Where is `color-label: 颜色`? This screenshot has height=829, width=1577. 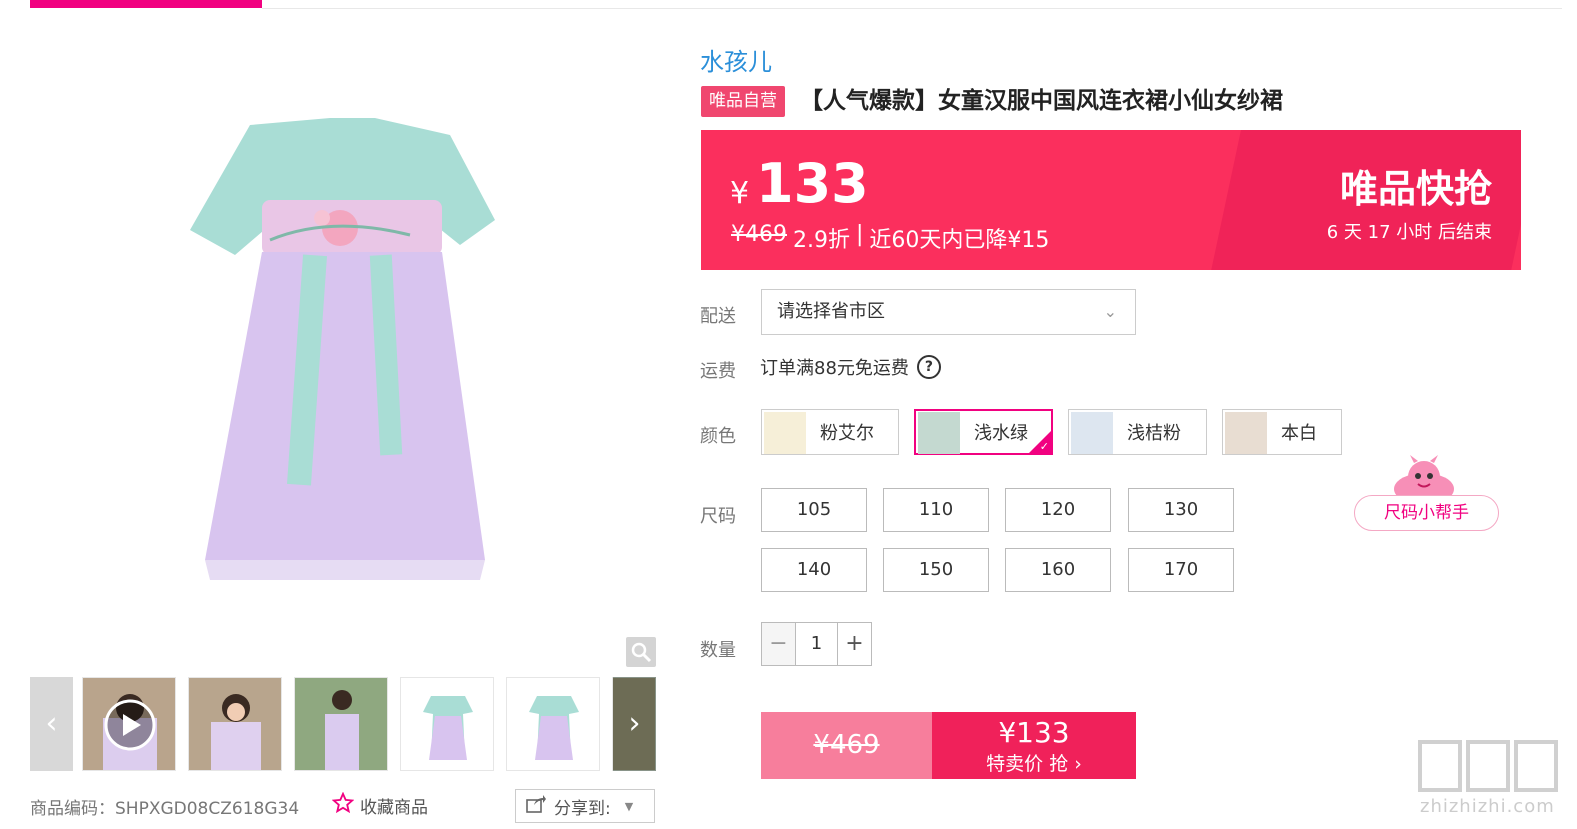
color-label: 颜色 is located at coordinates (718, 436).